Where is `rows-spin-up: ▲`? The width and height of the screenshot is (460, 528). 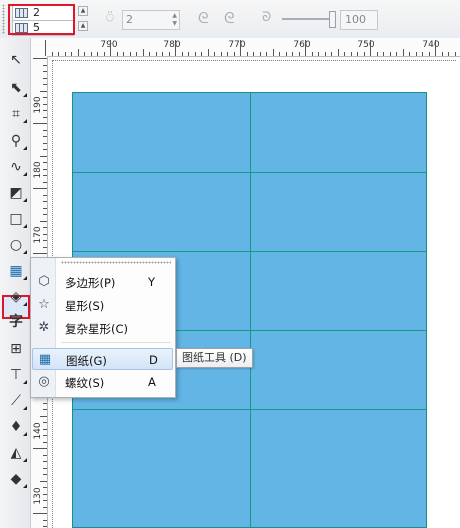 rows-spin-up: ▲ is located at coordinates (83, 26).